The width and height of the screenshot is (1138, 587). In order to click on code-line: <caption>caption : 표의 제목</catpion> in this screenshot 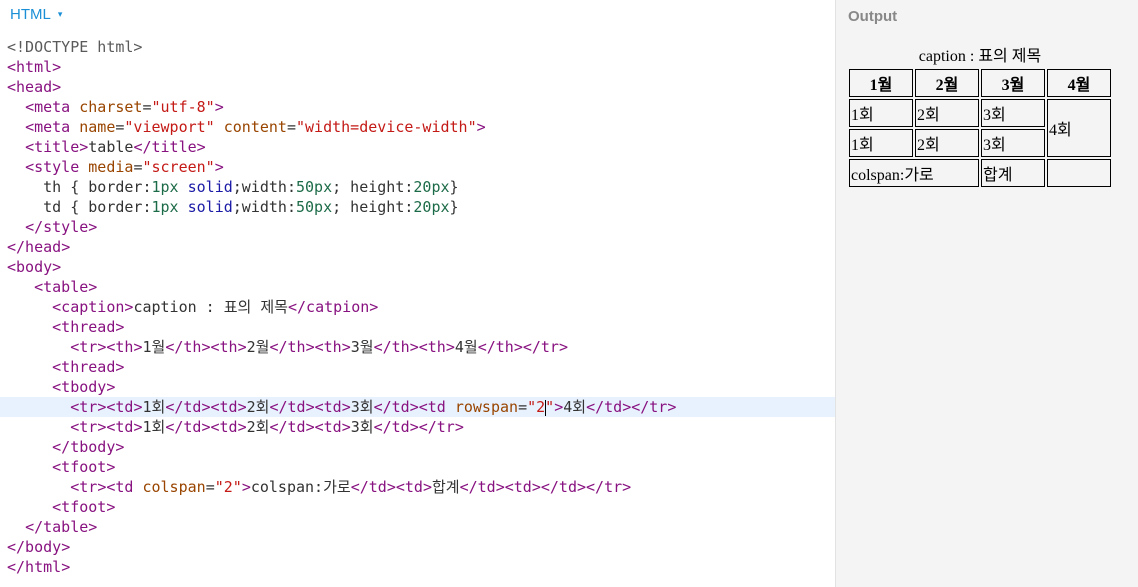, I will do `click(417, 307)`.